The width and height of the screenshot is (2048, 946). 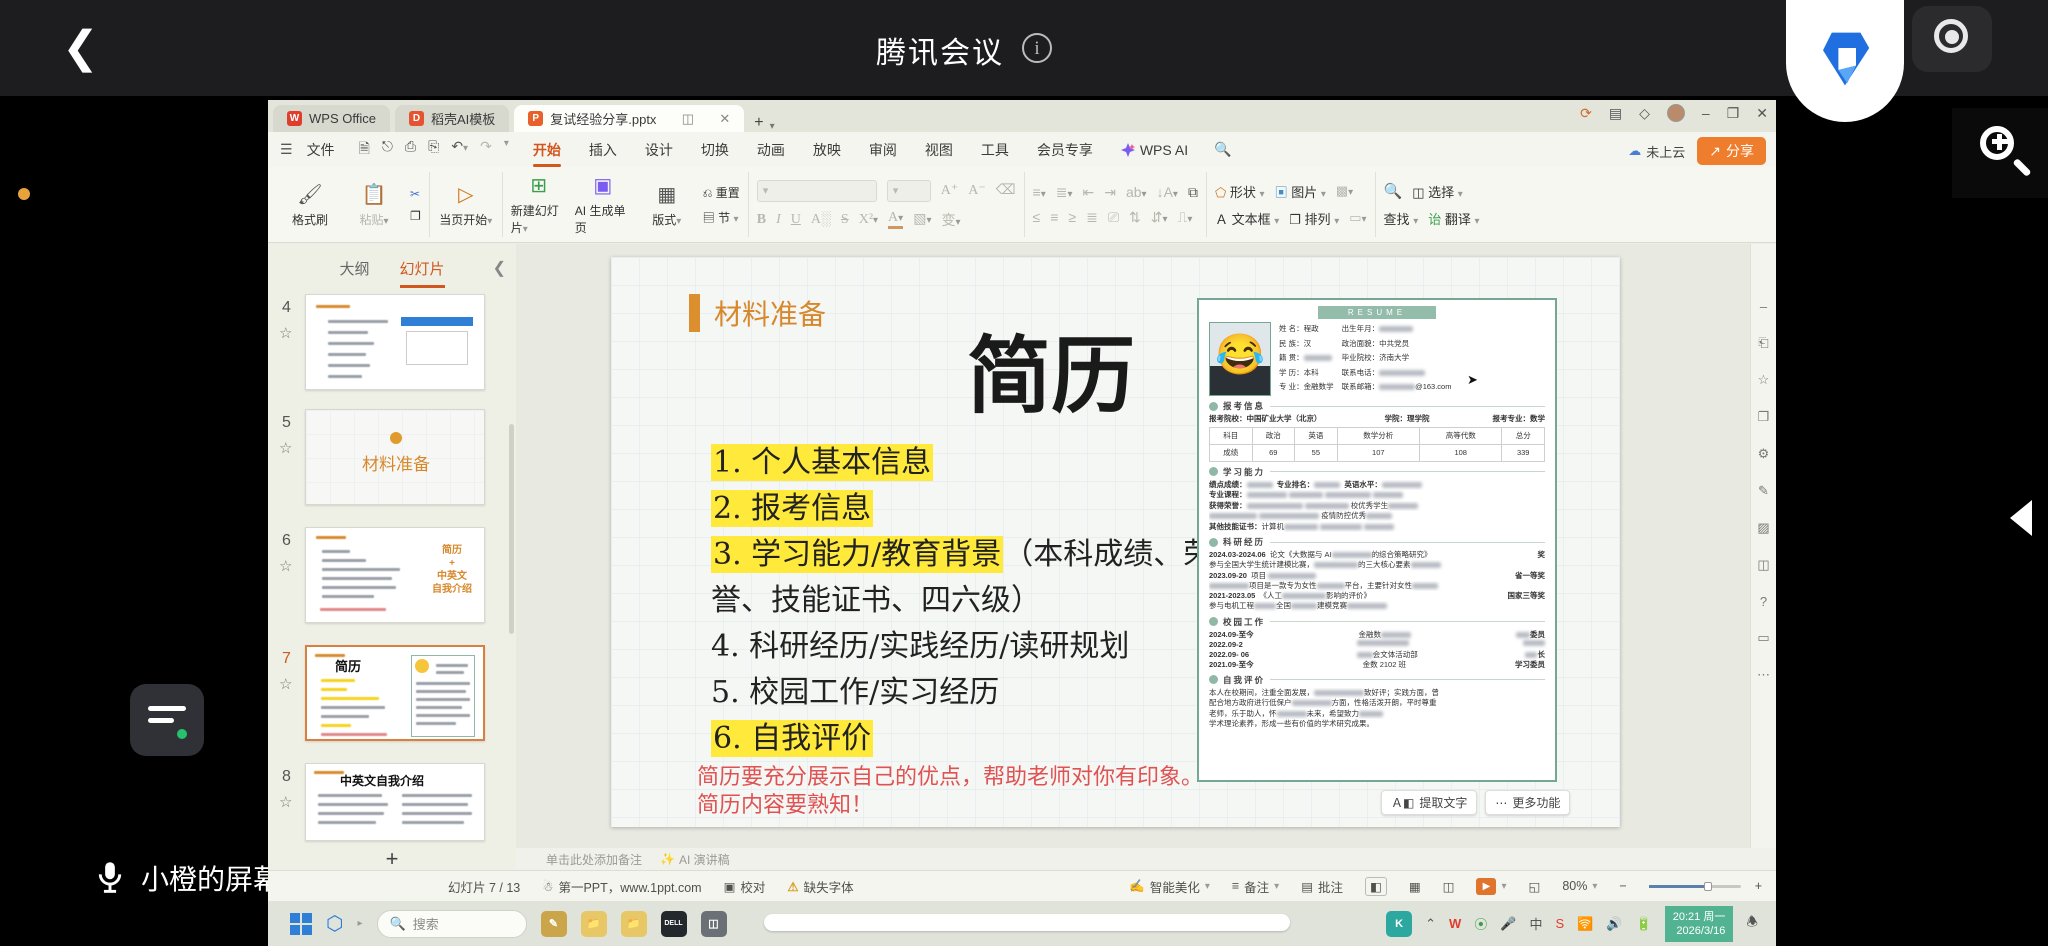 I want to click on line-spacing-icon: ⇅, so click(x=1135, y=217).